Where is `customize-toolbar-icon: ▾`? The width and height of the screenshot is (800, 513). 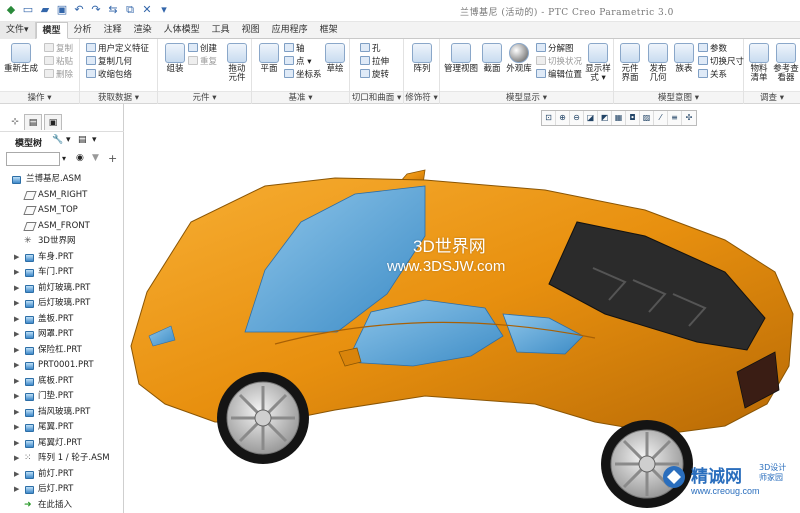
customize-toolbar-icon: ▾ is located at coordinates (164, 10).